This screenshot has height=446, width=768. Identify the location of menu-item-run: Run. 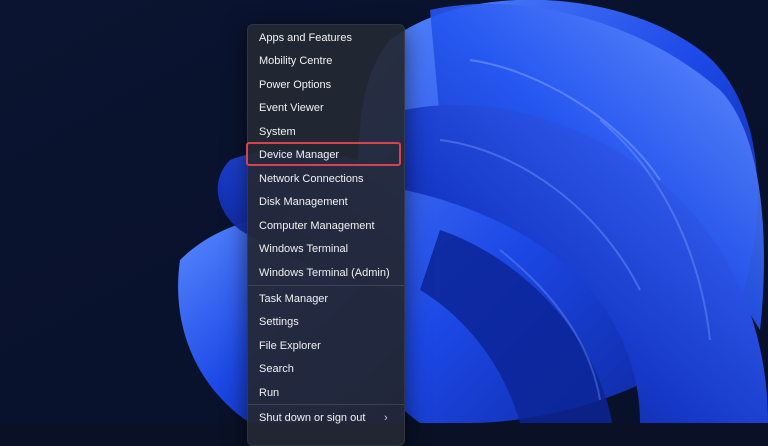
(326, 393).